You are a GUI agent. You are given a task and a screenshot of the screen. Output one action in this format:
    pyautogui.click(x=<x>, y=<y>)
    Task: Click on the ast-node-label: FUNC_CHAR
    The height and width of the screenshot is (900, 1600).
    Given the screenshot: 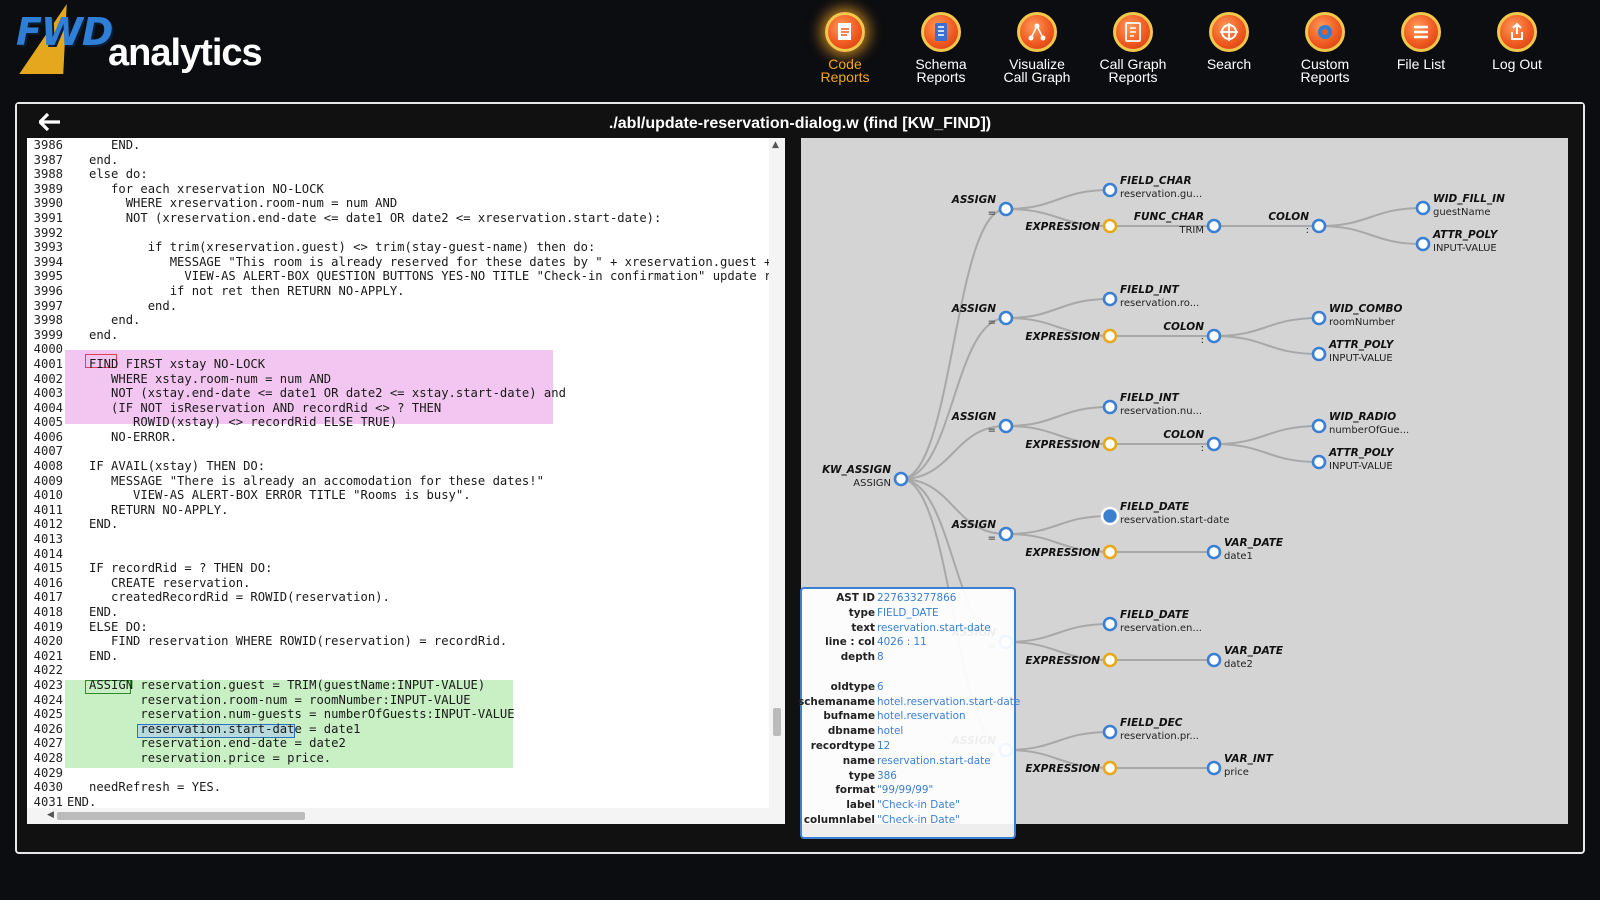 What is the action you would take?
    pyautogui.click(x=1169, y=217)
    